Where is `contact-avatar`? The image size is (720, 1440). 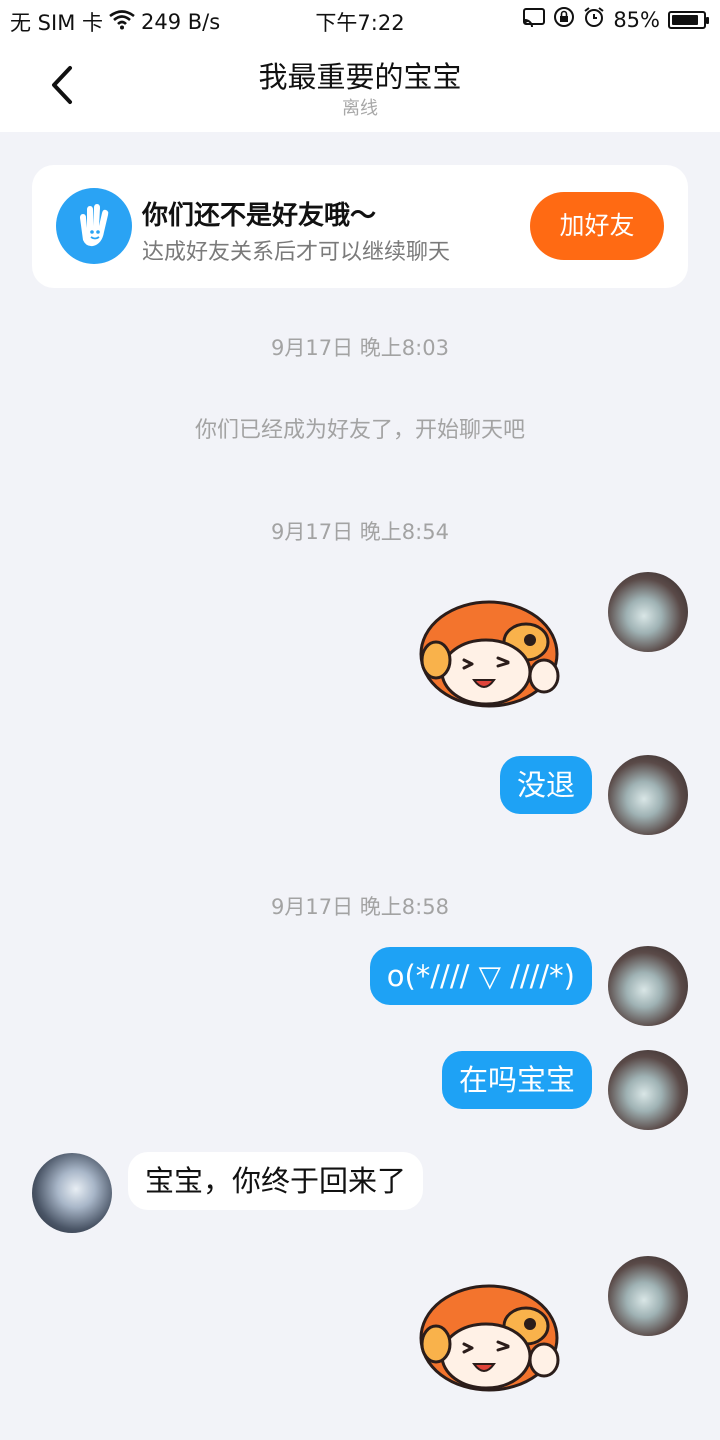 contact-avatar is located at coordinates (72, 1193).